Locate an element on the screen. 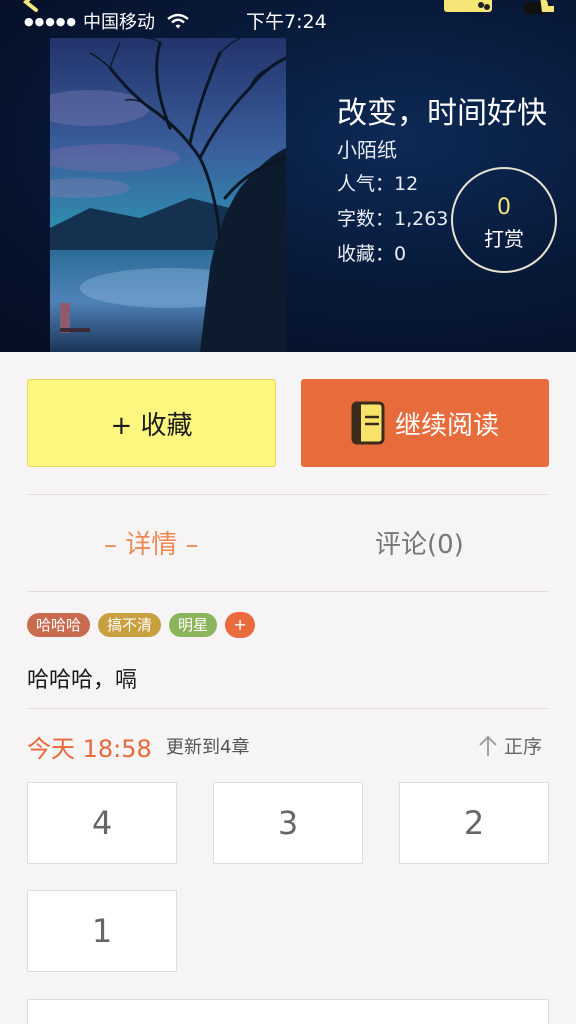 Image resolution: width=576 pixels, height=1024 pixels. collect-button: + 收藏 is located at coordinates (151, 423).